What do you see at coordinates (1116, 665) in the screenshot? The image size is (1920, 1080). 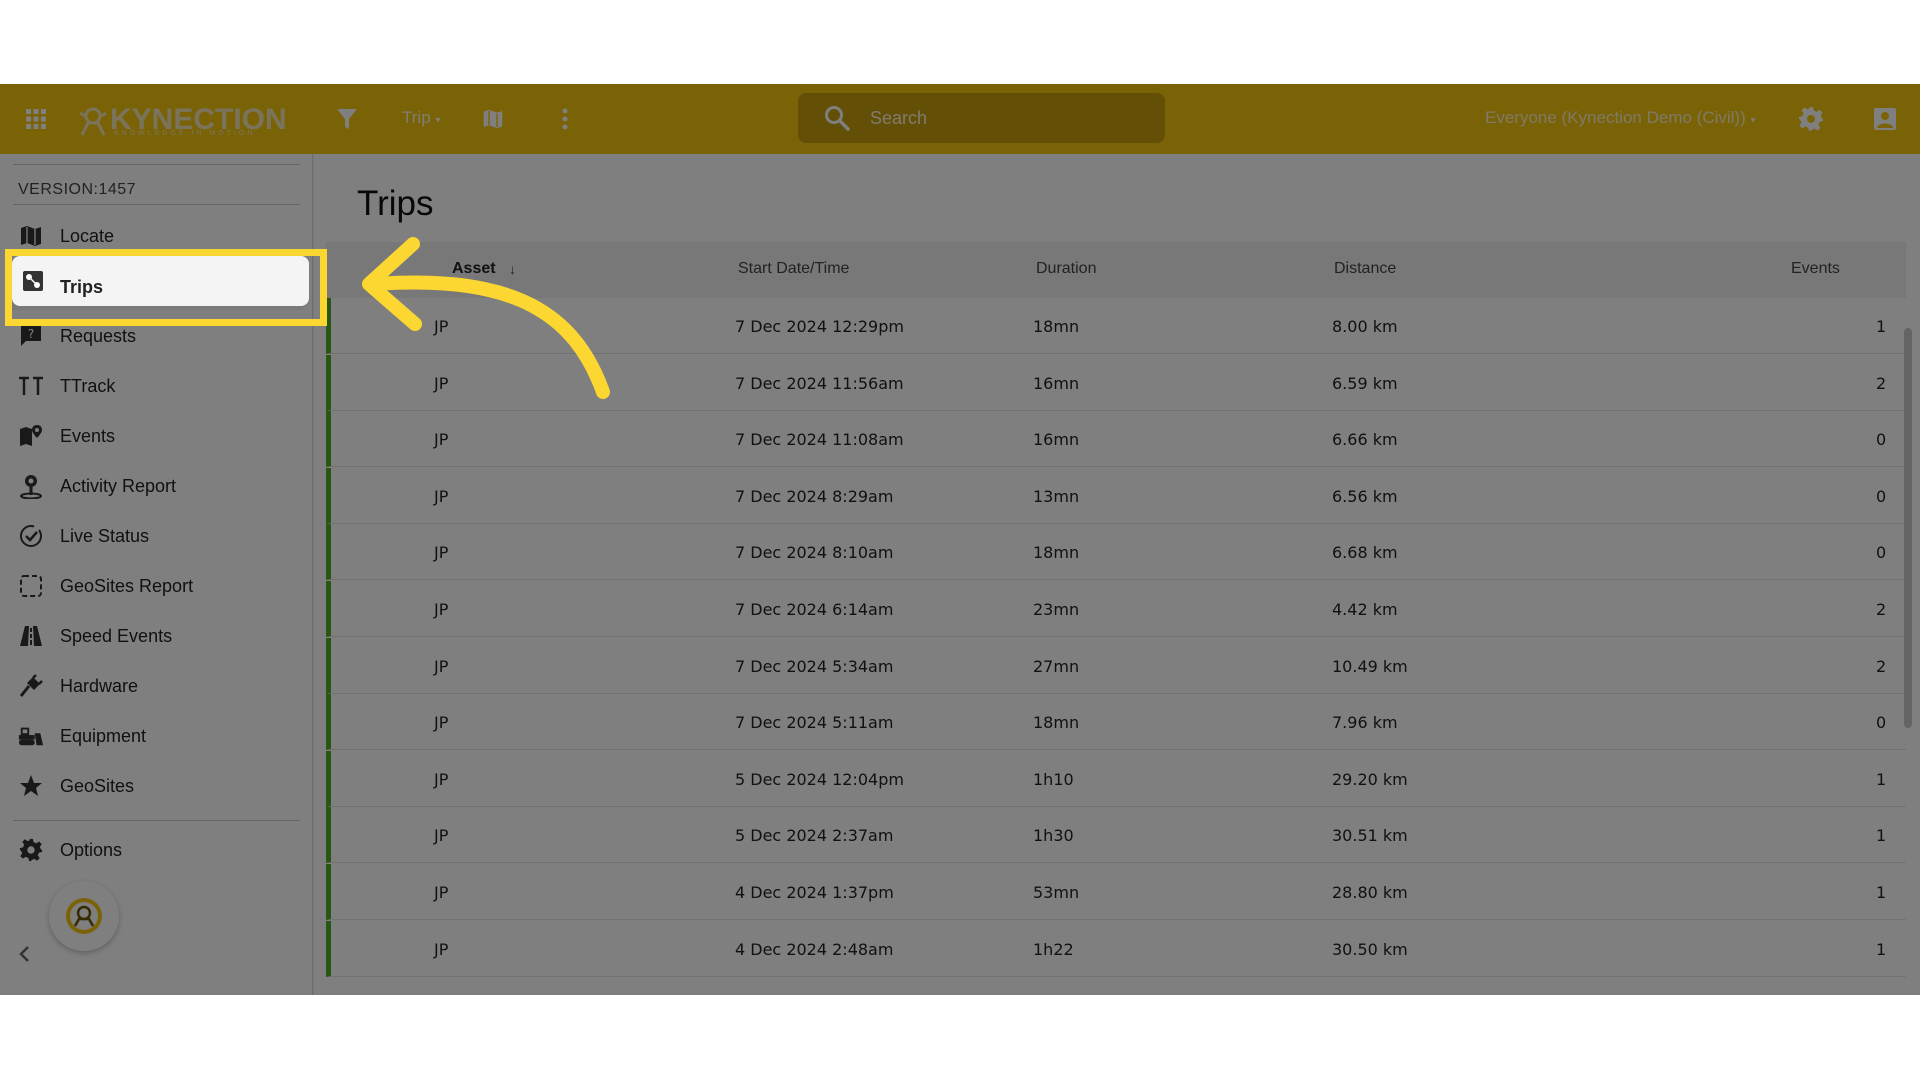 I see `table-row: JP 7 Dec 2024 5:34am 27mn 10.49 km 2` at bounding box center [1116, 665].